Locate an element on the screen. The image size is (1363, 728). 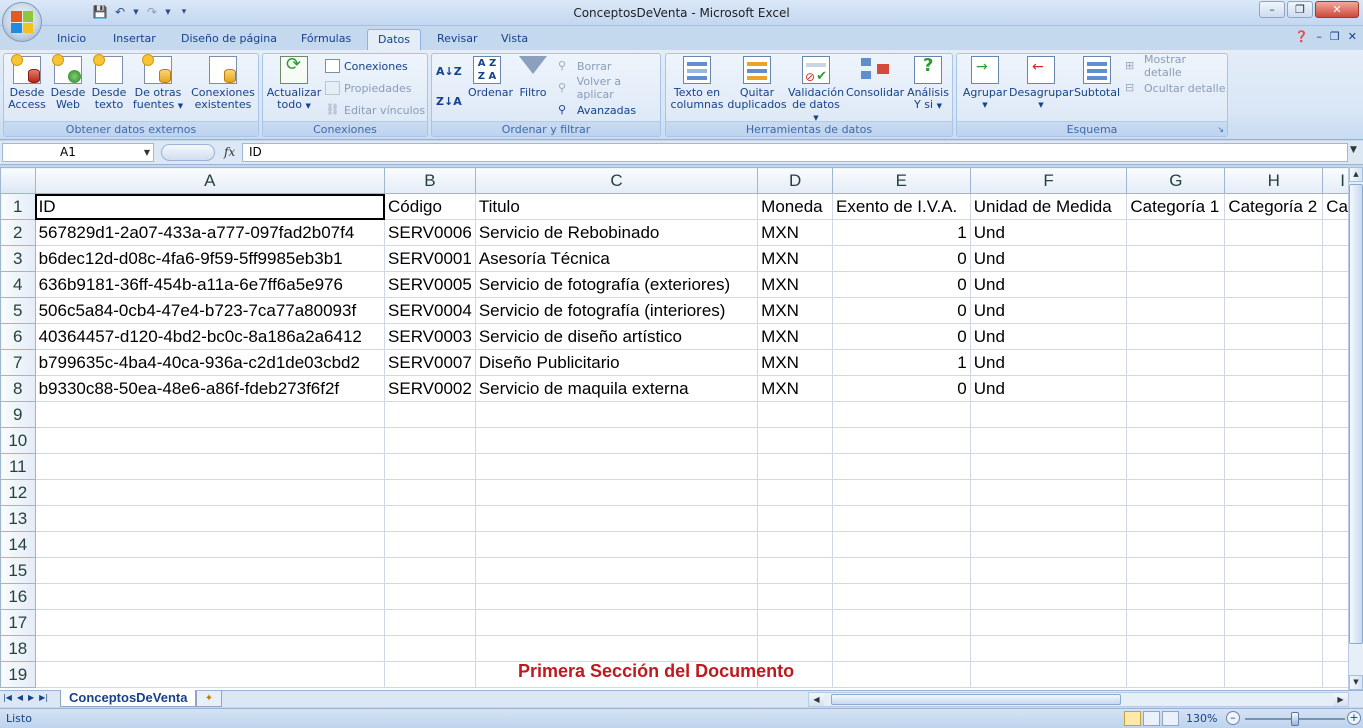
avanzadas-button: ⚲ Avanzadas is located at coordinates (597, 110).